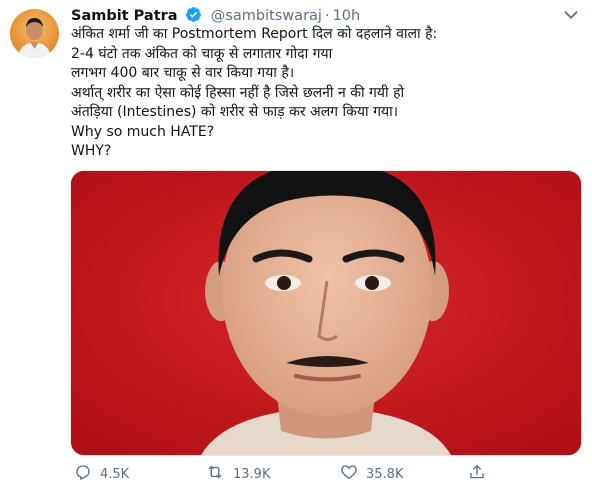  I want to click on more-options-chevron-icon, so click(571, 15).